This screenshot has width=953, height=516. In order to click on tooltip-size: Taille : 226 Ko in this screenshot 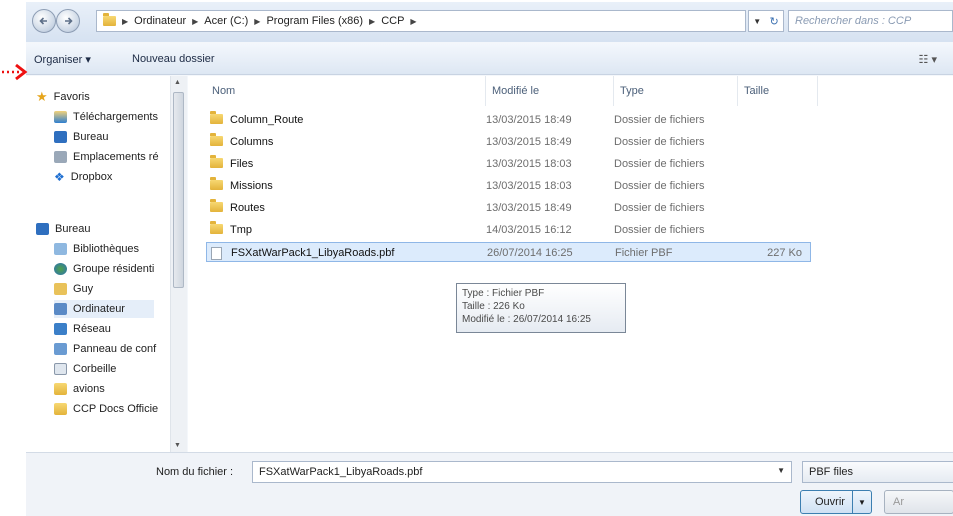, I will do `click(493, 306)`.